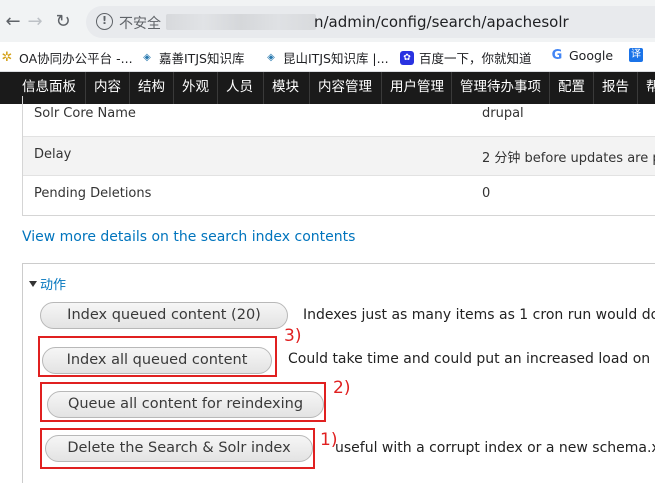 This screenshot has height=483, width=655. I want to click on table-row: Delay 2 分钟 before updates are p, so click(339, 155).